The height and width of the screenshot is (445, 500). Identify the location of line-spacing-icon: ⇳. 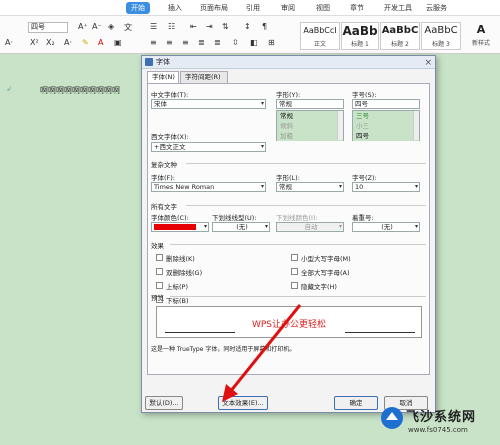
(235, 42).